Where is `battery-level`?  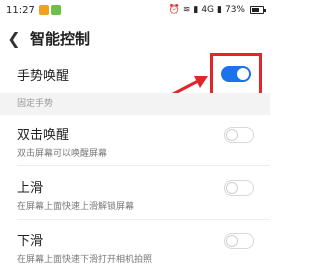 battery-level is located at coordinates (255, 10).